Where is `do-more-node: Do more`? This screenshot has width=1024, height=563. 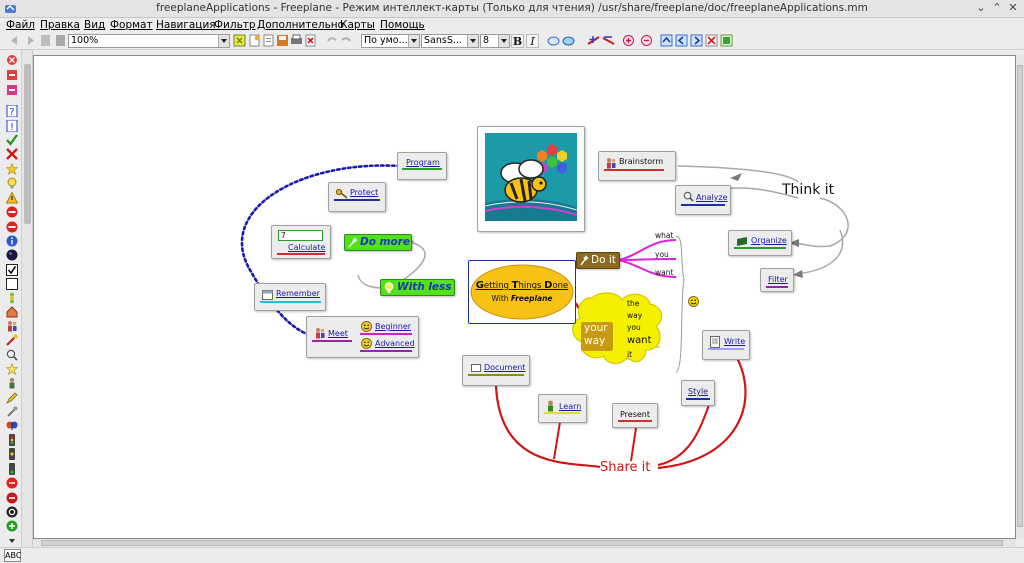 do-more-node: Do more is located at coordinates (378, 242).